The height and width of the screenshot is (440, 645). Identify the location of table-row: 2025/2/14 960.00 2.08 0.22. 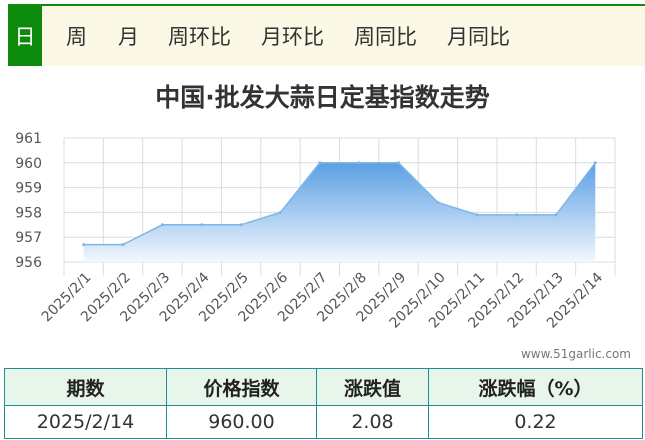
(323, 422).